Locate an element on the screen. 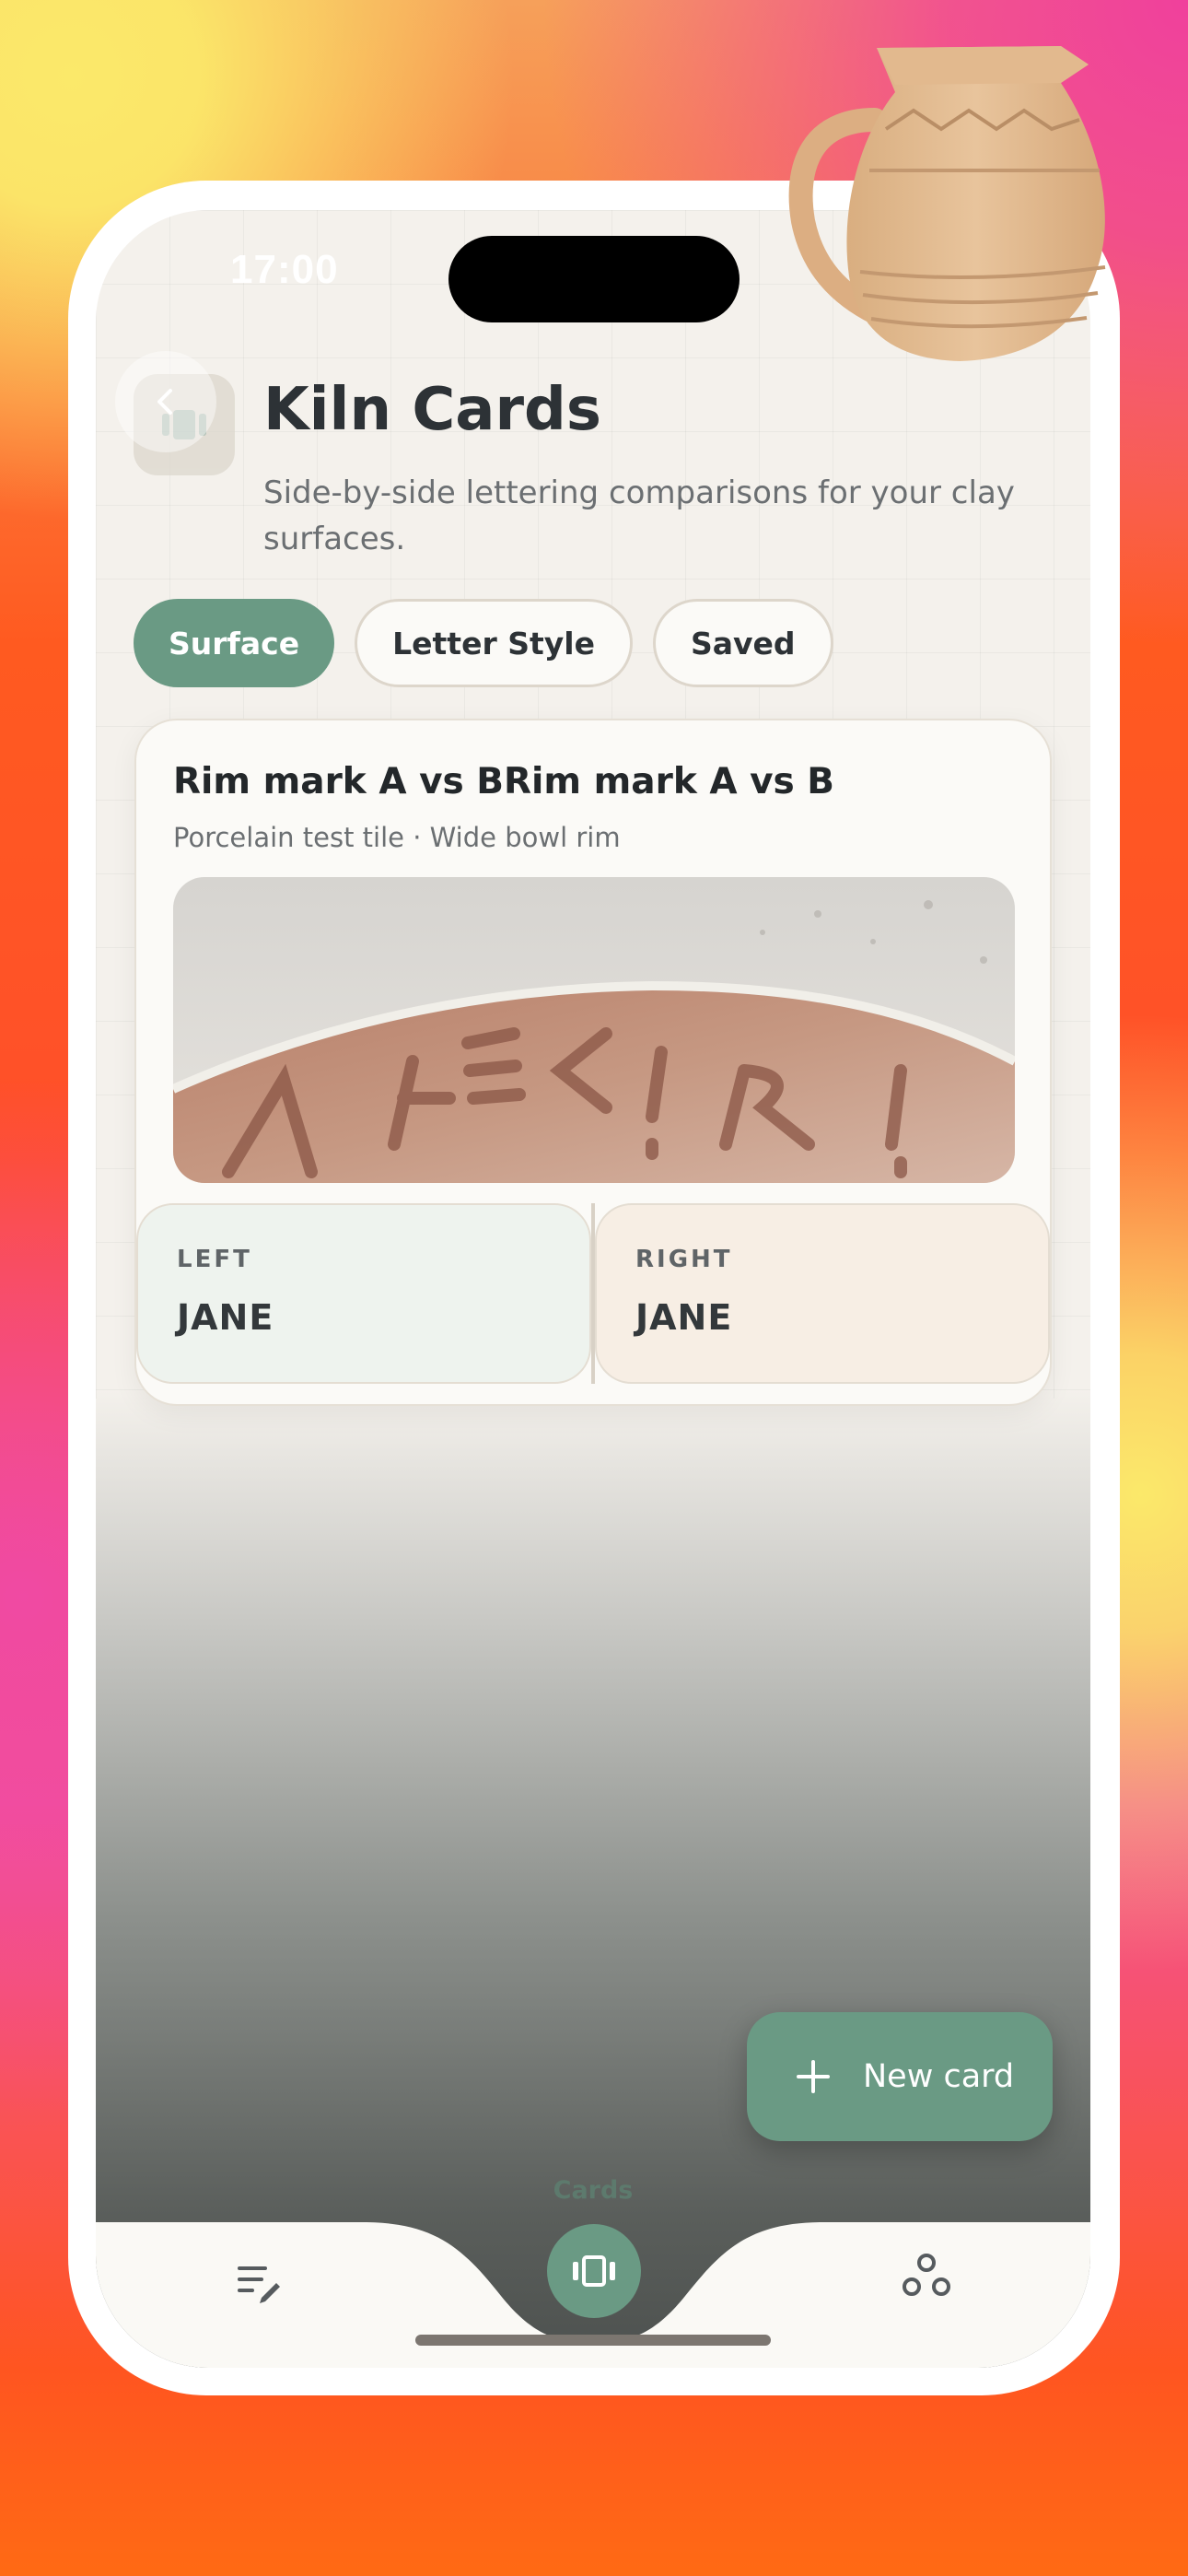 The image size is (1188, 2576). home-indicator is located at coordinates (593, 2340).